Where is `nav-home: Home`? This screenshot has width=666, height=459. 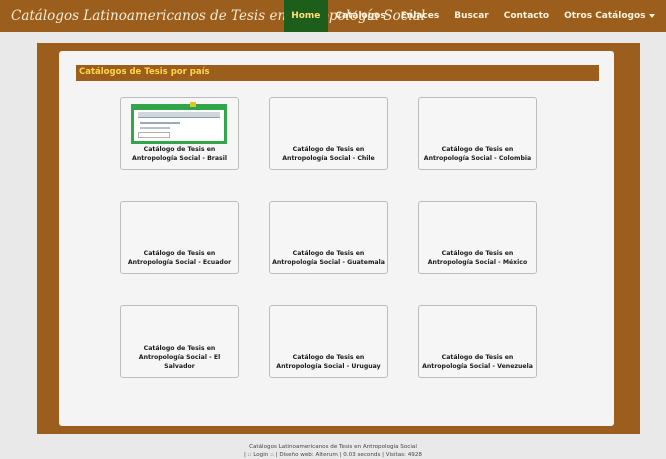
nav-home: Home is located at coordinates (305, 16).